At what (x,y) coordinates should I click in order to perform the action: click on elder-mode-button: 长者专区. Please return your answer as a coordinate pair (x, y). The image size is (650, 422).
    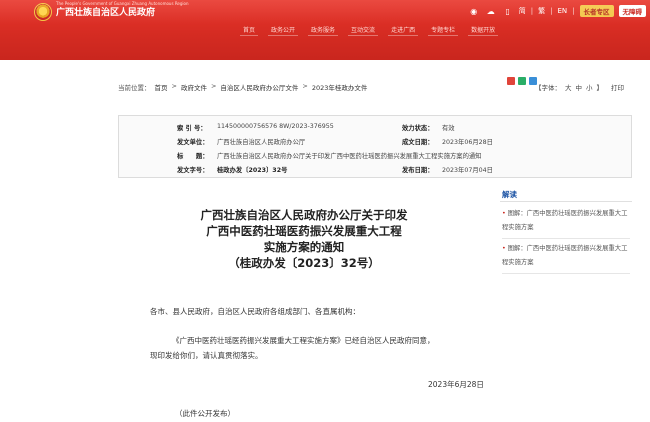
    Looking at the image, I should click on (596, 11).